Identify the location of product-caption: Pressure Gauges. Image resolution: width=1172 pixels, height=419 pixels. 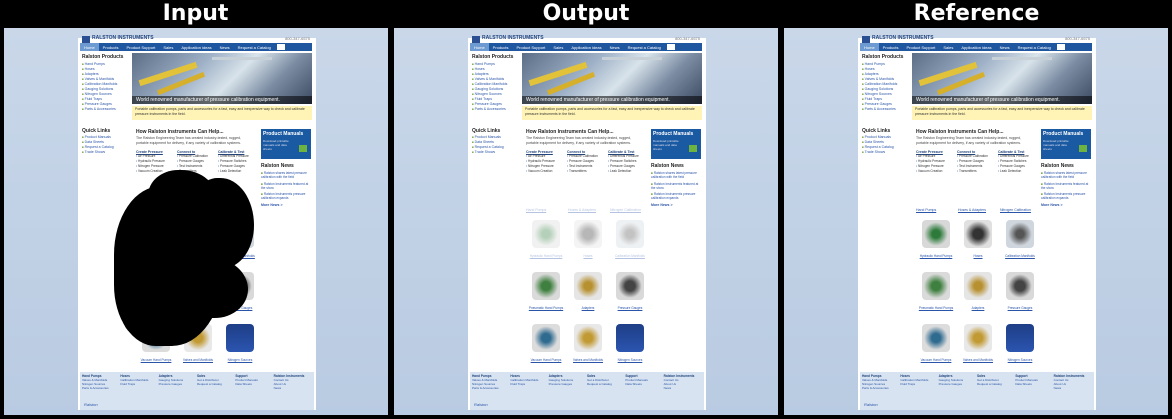
(630, 308).